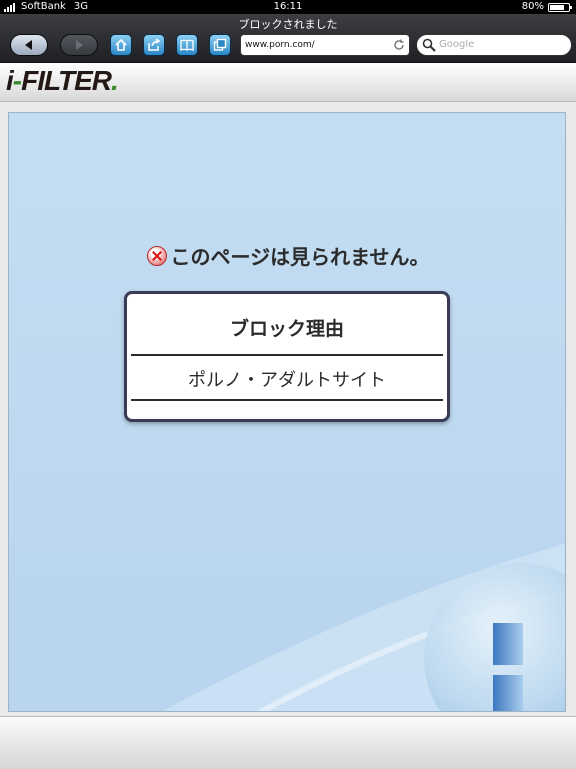  I want to click on block-message: このページは見られません。, so click(287, 255).